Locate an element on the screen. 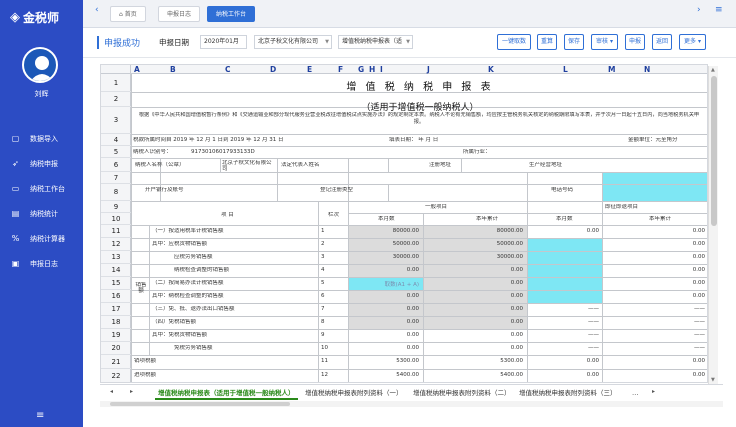  sidebar-item-tax-workbench: ▭ 纳税工作台 is located at coordinates (41, 188).